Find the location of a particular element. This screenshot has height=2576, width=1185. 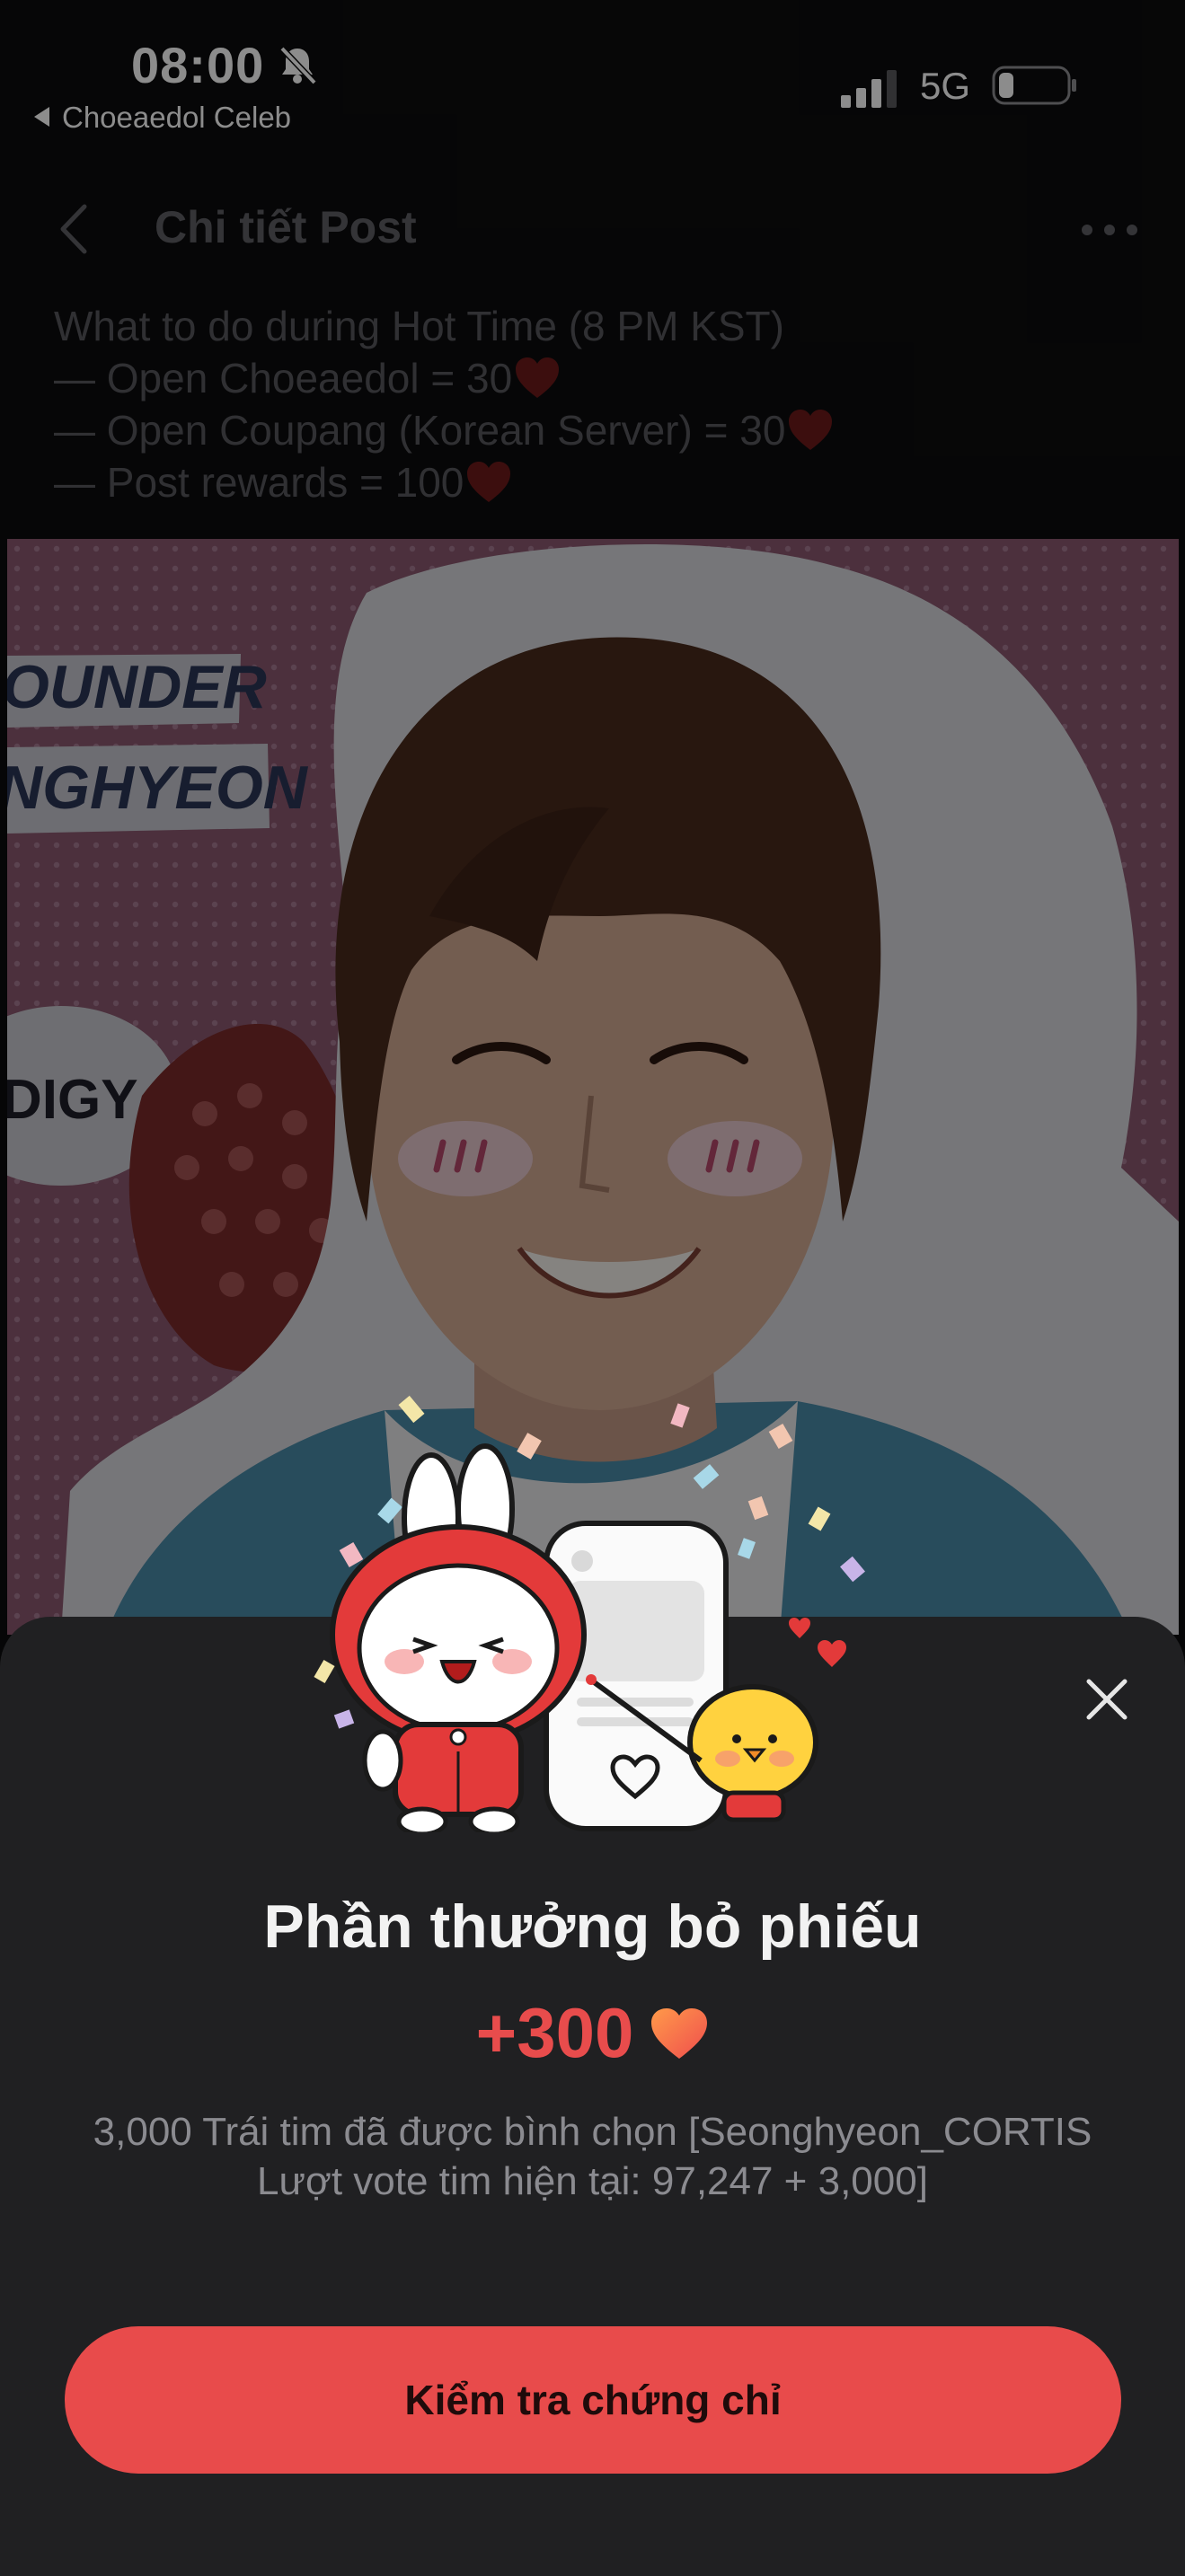

post-line-text: — Open Coupang (Korean Server) = 30 is located at coordinates (420, 430).